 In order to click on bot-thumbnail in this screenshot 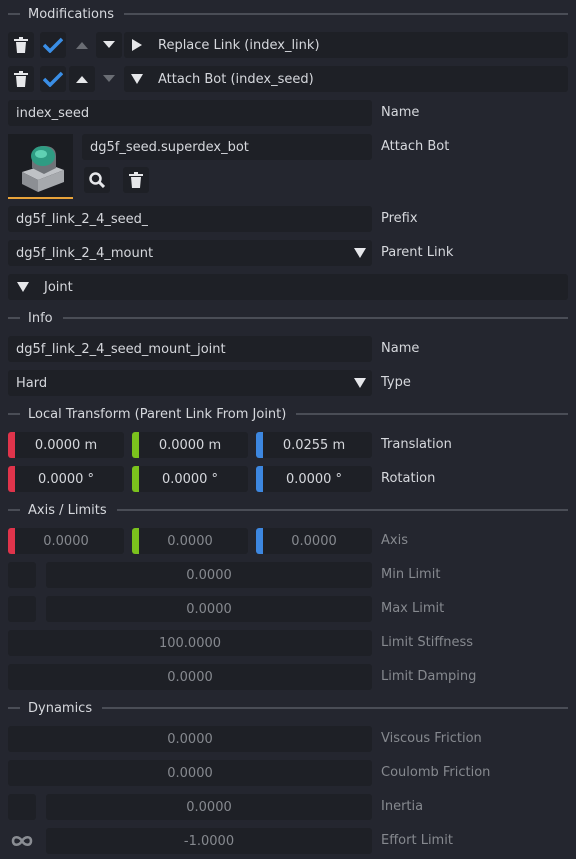, I will do `click(40, 166)`.